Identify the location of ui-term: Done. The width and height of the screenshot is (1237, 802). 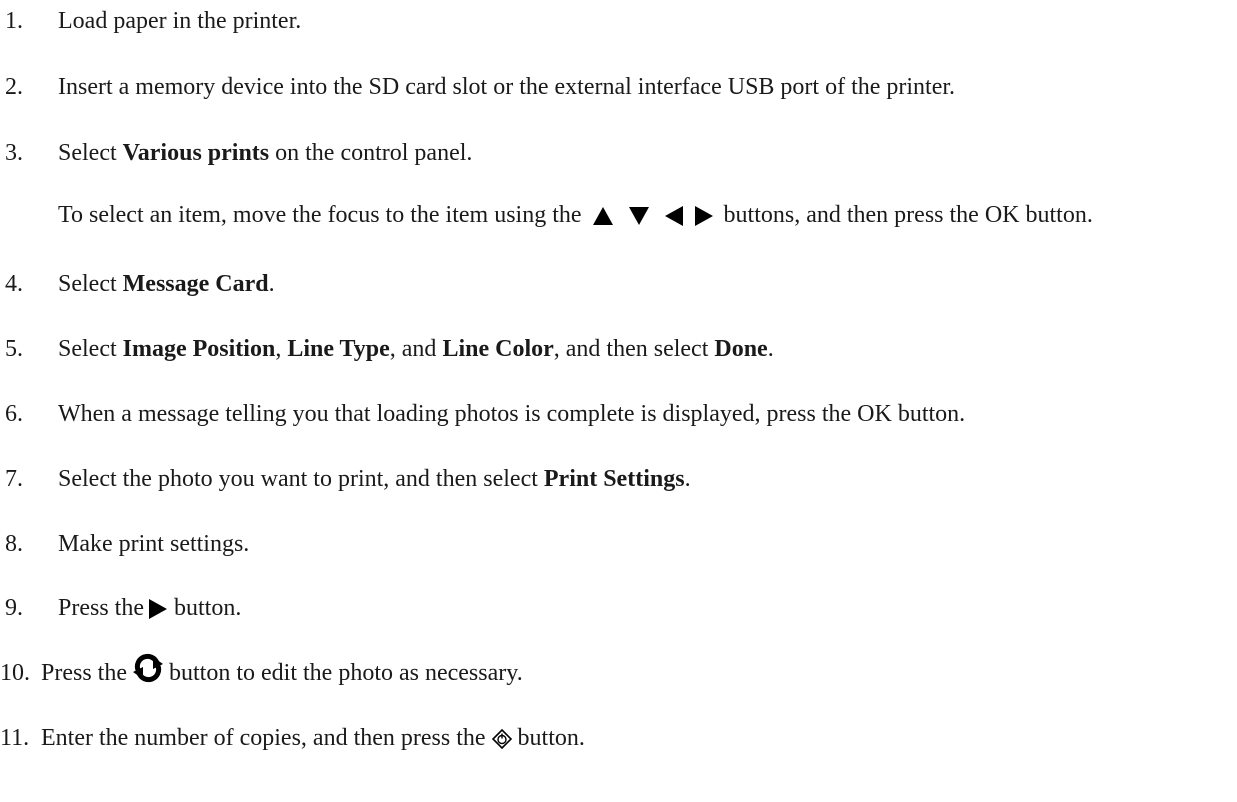
(741, 349).